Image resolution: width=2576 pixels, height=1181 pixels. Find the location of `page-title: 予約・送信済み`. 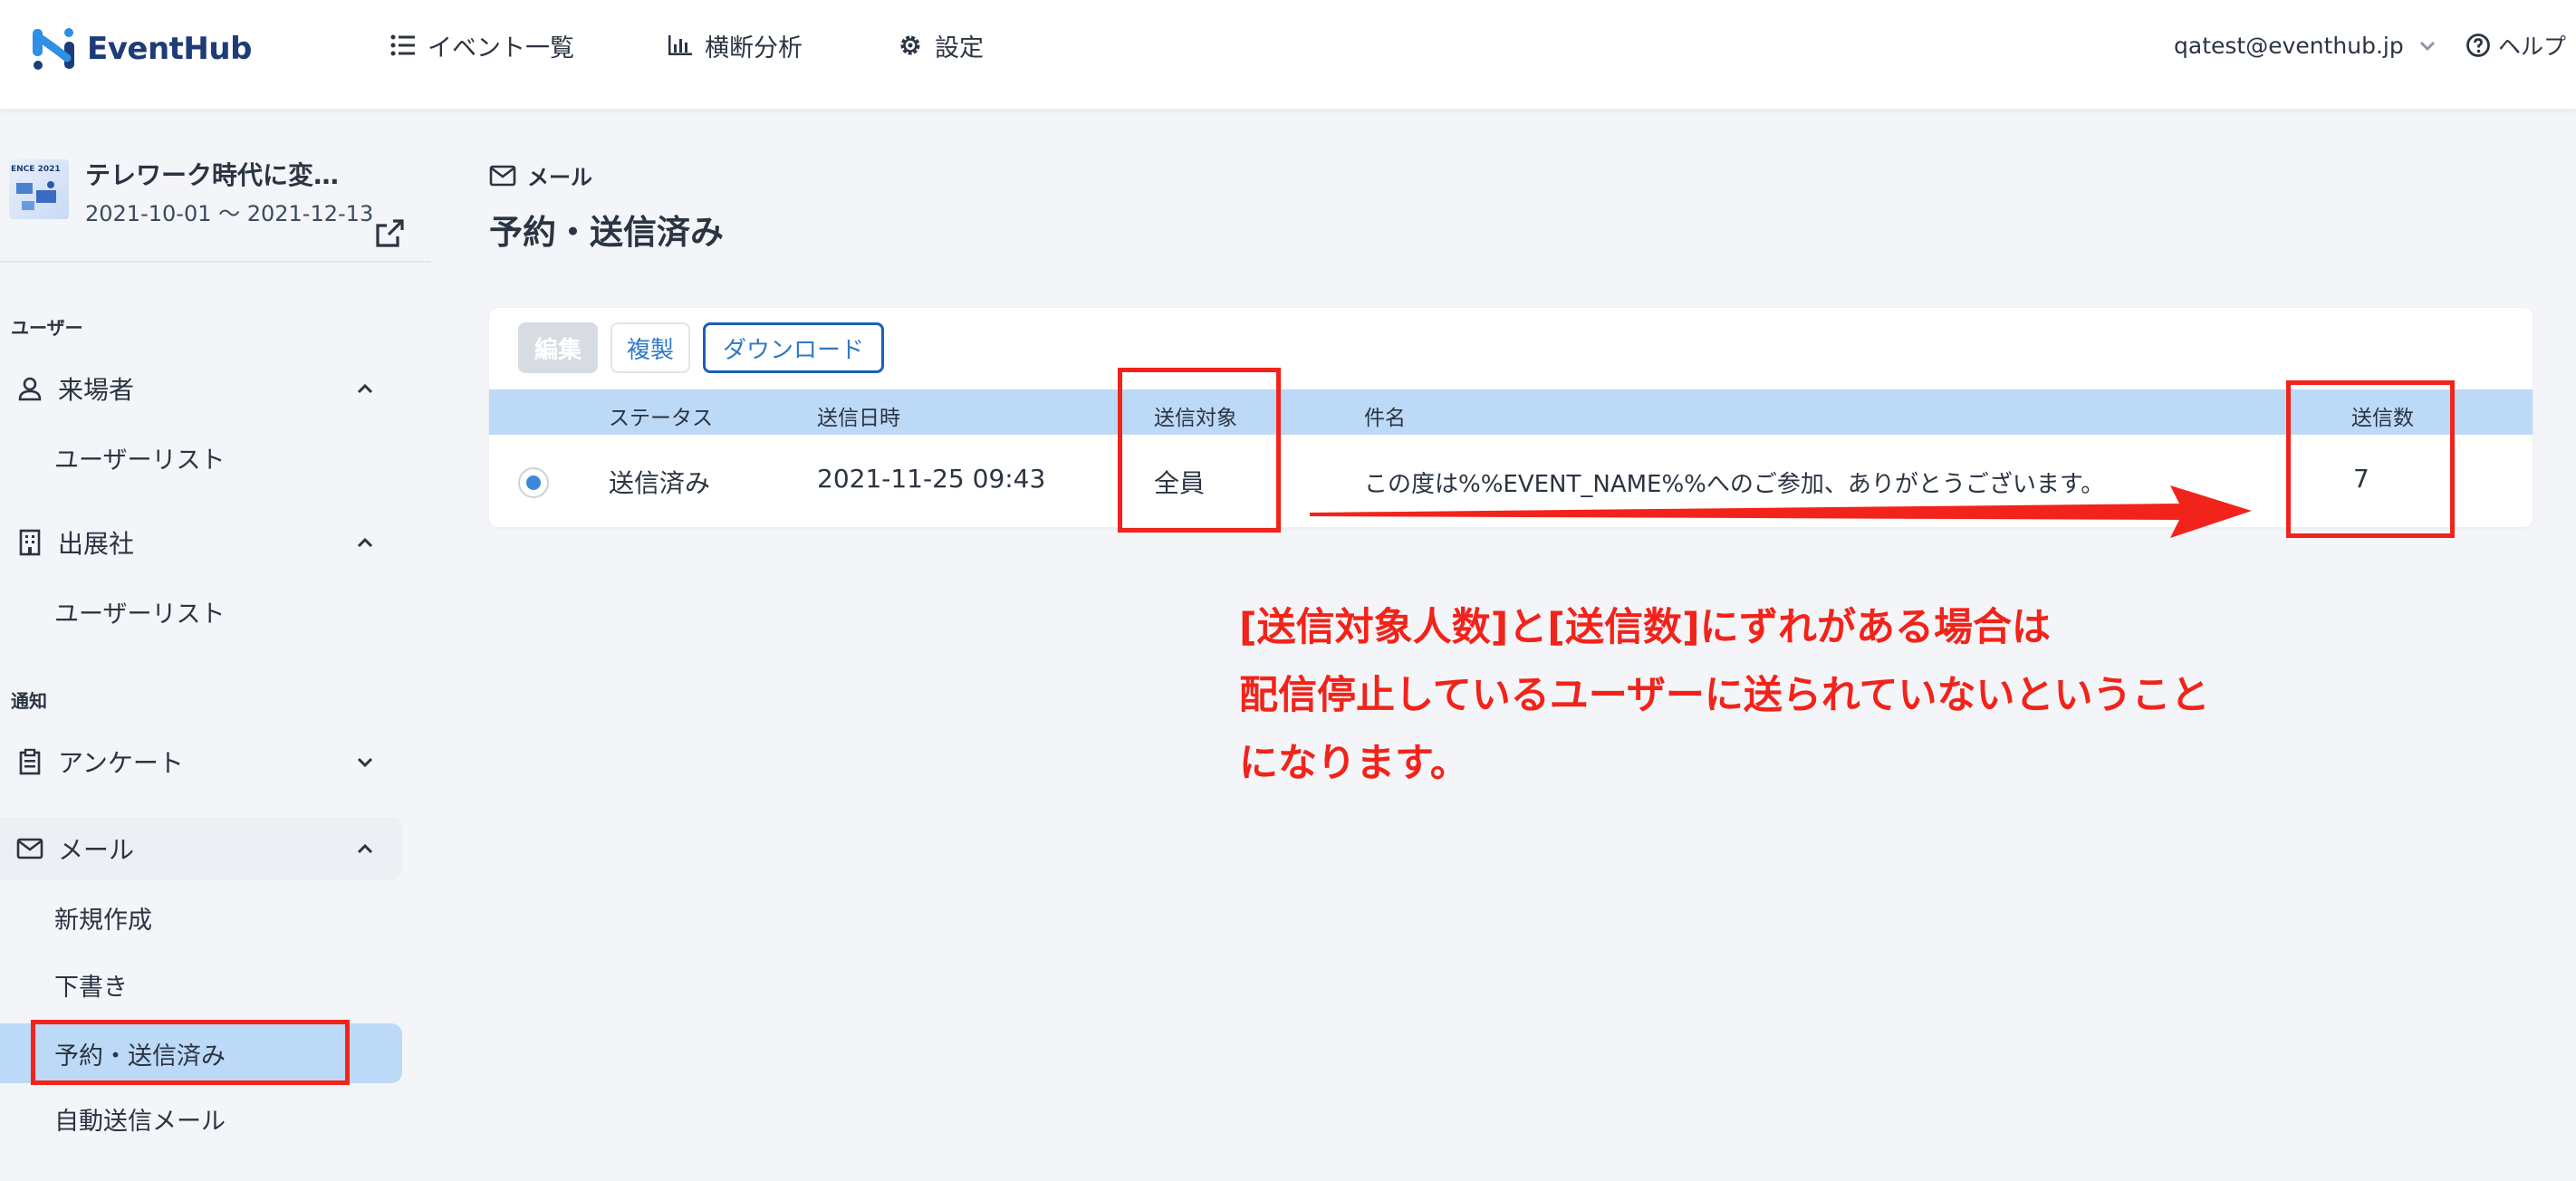

page-title: 予約・送信済み is located at coordinates (606, 233).